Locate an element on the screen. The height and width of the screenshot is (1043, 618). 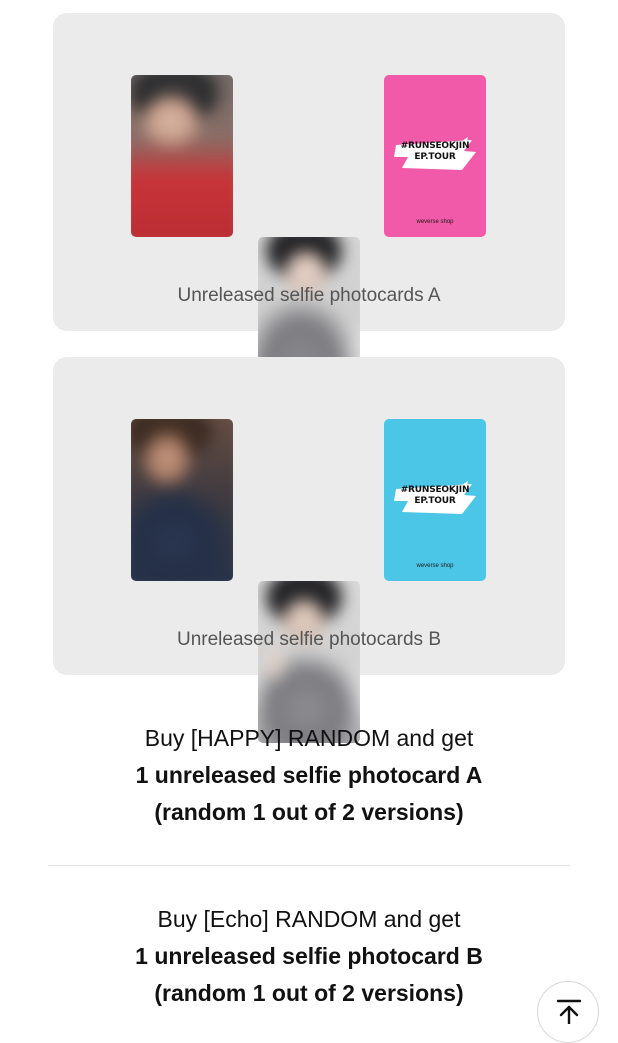
photocard-b-1-image is located at coordinates (182, 500).